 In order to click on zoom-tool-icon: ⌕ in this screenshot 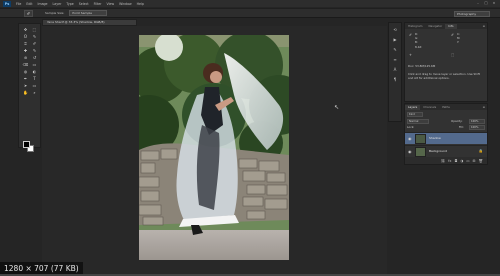, I will do `click(34, 92)`.